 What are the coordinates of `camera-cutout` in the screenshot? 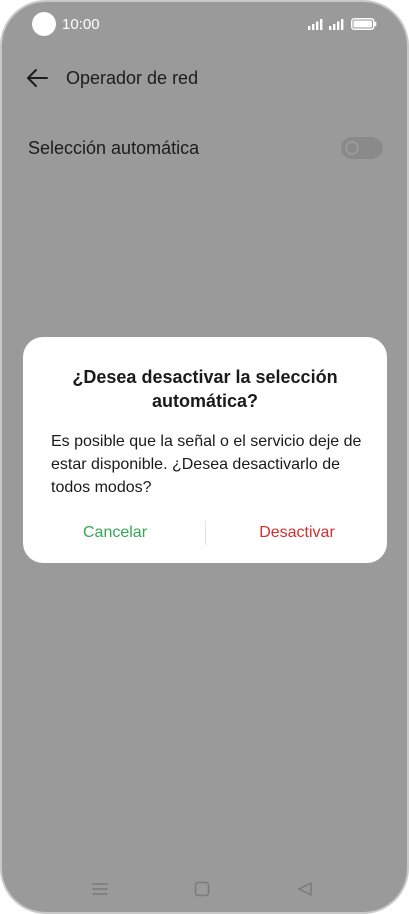 It's located at (44, 24).